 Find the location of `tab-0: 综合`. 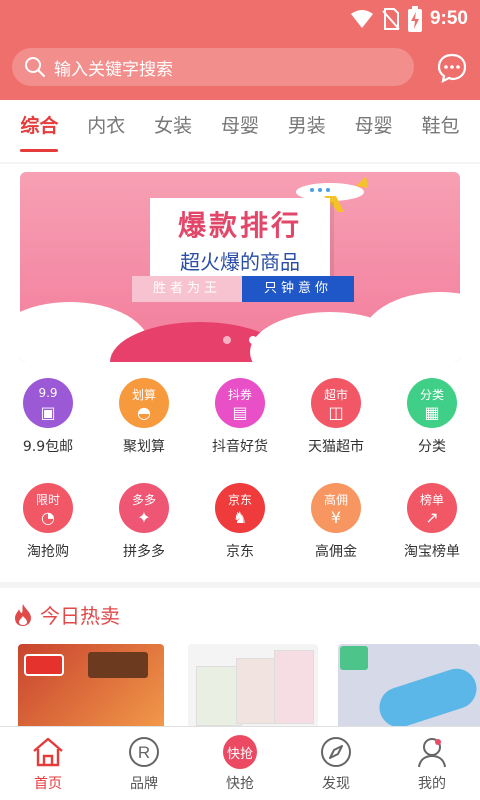

tab-0: 综合 is located at coordinates (39, 131).